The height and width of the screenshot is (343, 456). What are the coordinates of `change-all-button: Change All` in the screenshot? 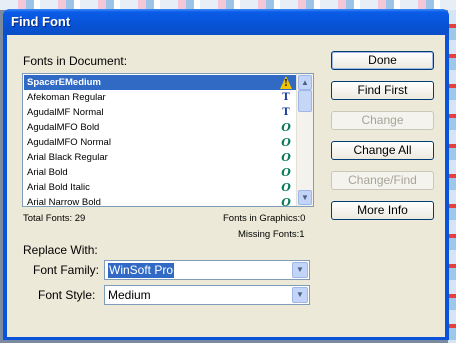 It's located at (382, 150).